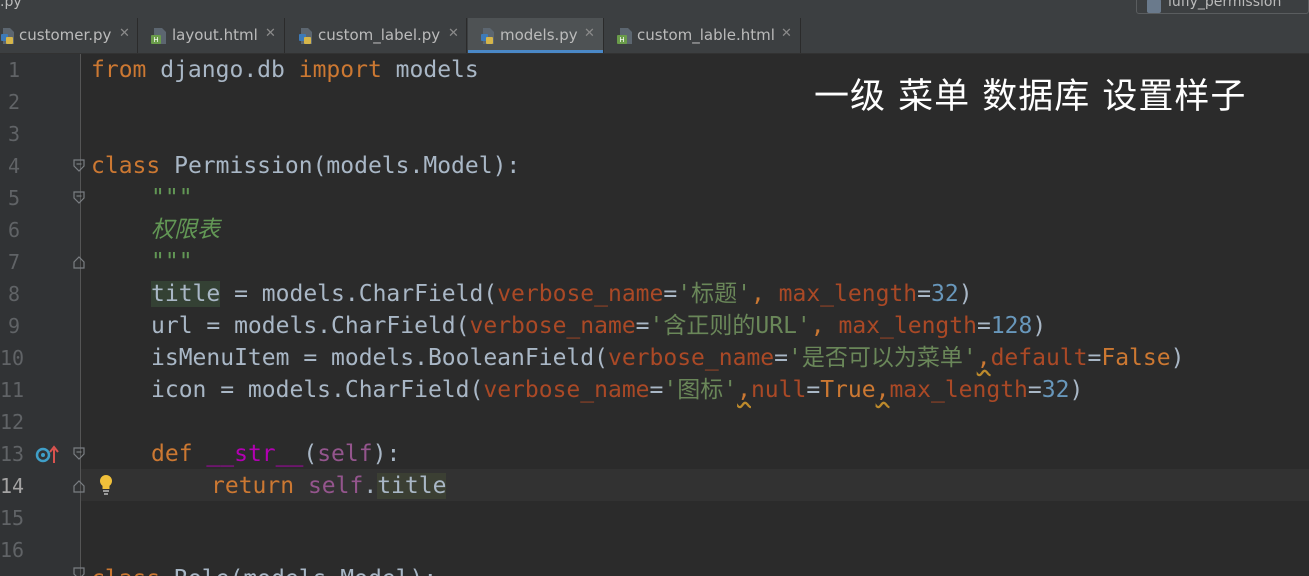 This screenshot has height=576, width=1309. I want to click on code-text: = models.CharField(, so click(359, 294).